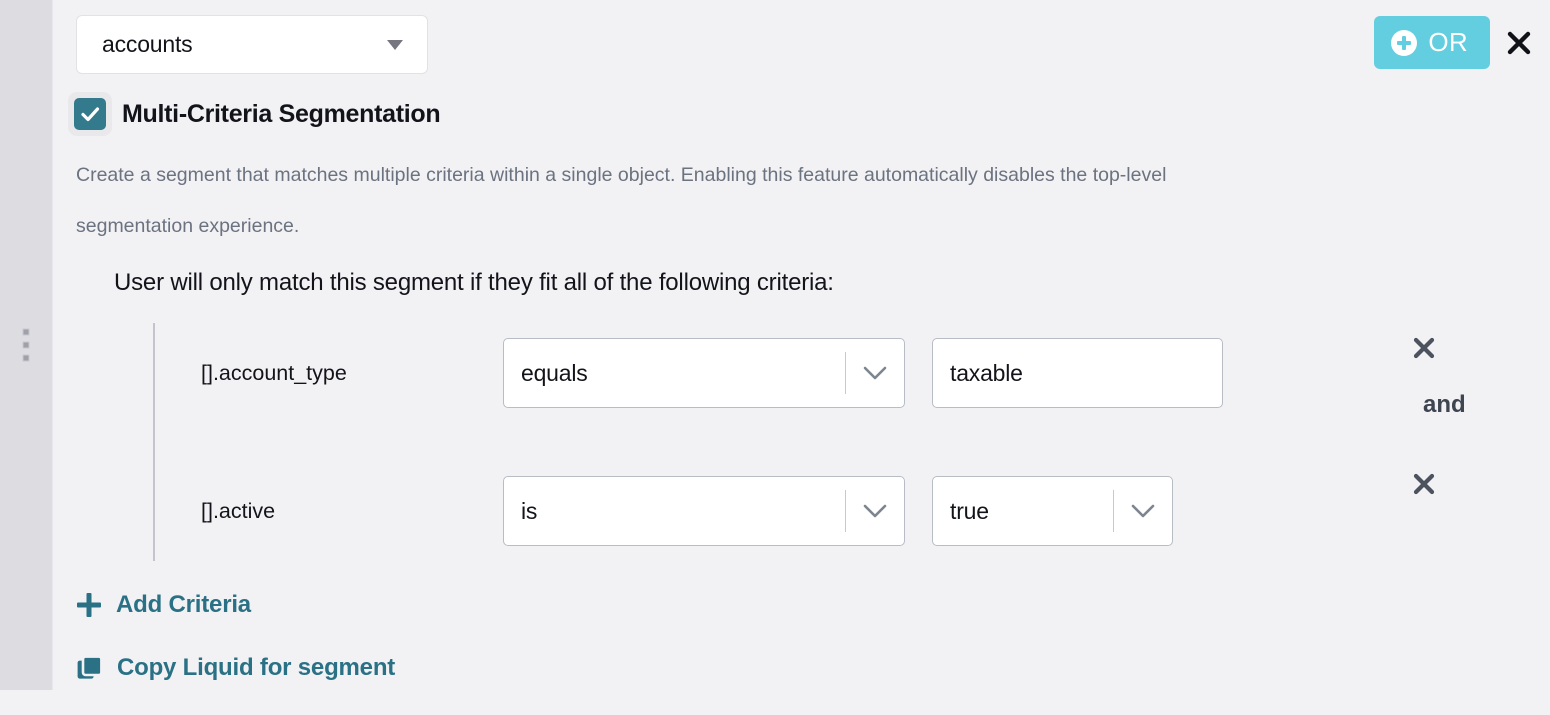 The height and width of the screenshot is (715, 1550). Describe the element at coordinates (395, 44) in the screenshot. I see `caret-down-icon` at that location.